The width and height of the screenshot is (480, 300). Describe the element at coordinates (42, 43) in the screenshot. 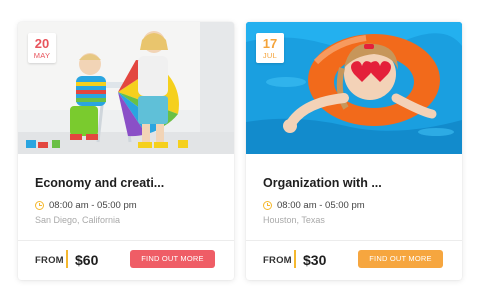

I see `event-day: 20` at that location.